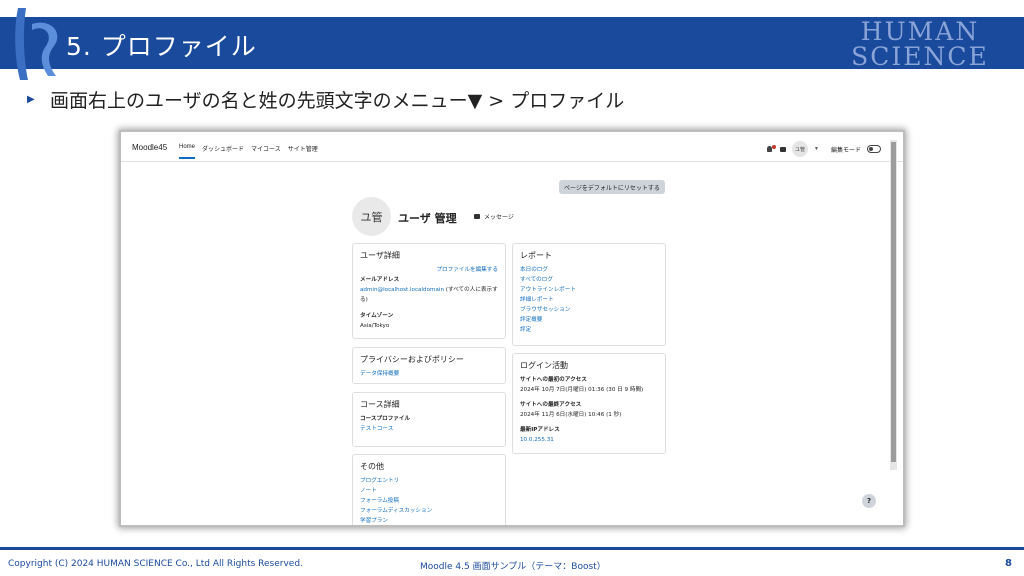  I want to click on card-title: ログイン活動, so click(544, 365).